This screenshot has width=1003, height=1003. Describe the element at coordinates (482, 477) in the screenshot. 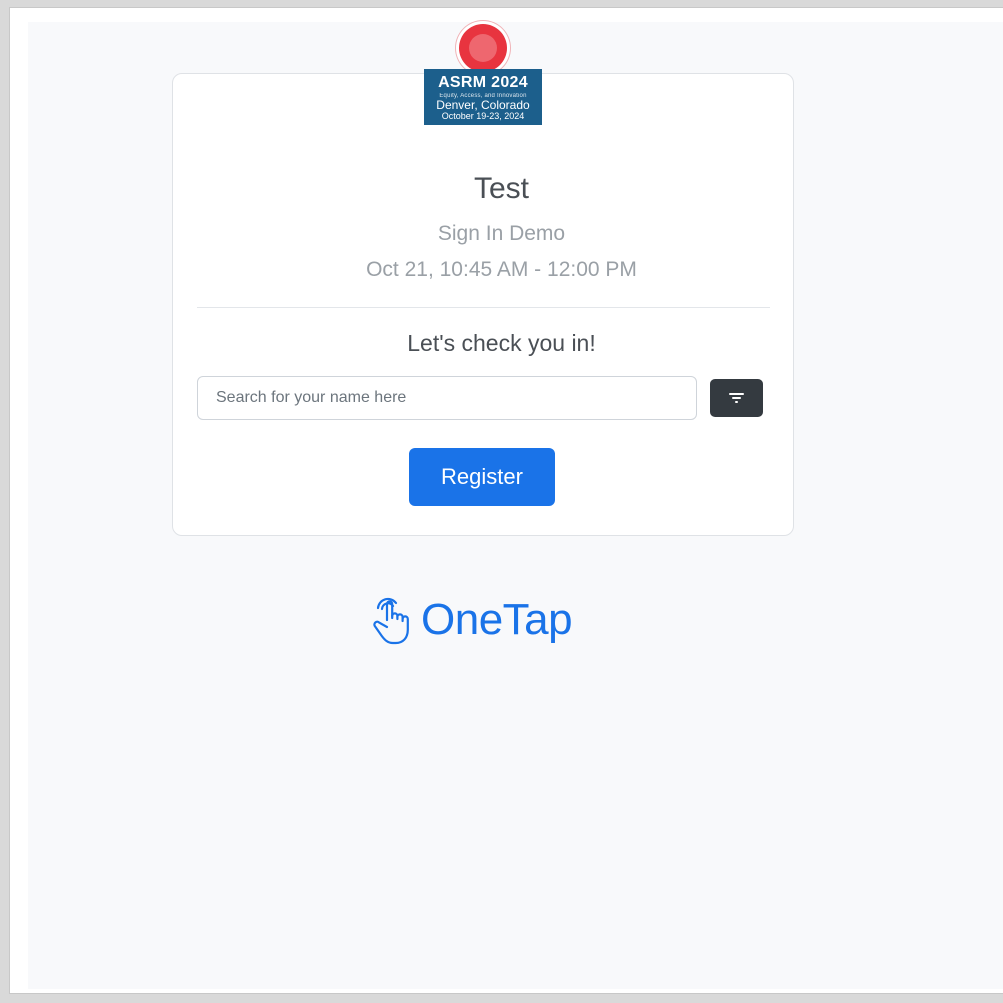

I see `register-button: Register` at that location.